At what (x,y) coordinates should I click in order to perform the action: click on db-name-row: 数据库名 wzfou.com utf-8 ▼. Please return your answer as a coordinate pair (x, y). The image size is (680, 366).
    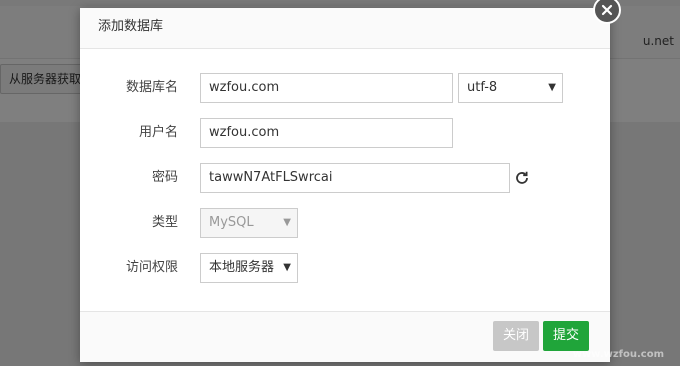
    Looking at the image, I should click on (345, 88).